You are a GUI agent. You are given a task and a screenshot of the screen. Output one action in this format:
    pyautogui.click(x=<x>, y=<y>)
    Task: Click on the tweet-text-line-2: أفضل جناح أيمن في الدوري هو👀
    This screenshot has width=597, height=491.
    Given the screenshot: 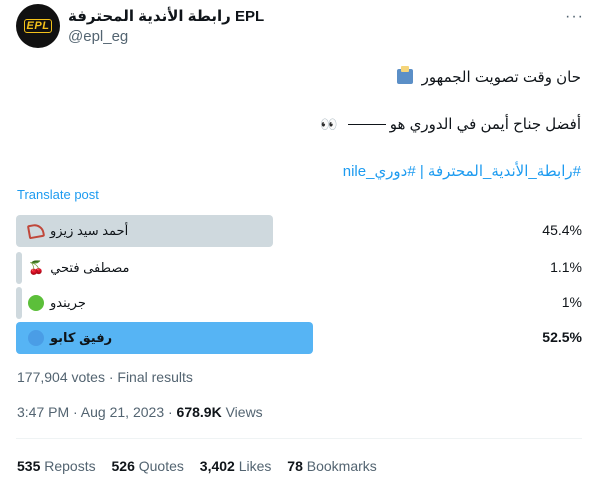 What is the action you would take?
    pyautogui.click(x=450, y=124)
    